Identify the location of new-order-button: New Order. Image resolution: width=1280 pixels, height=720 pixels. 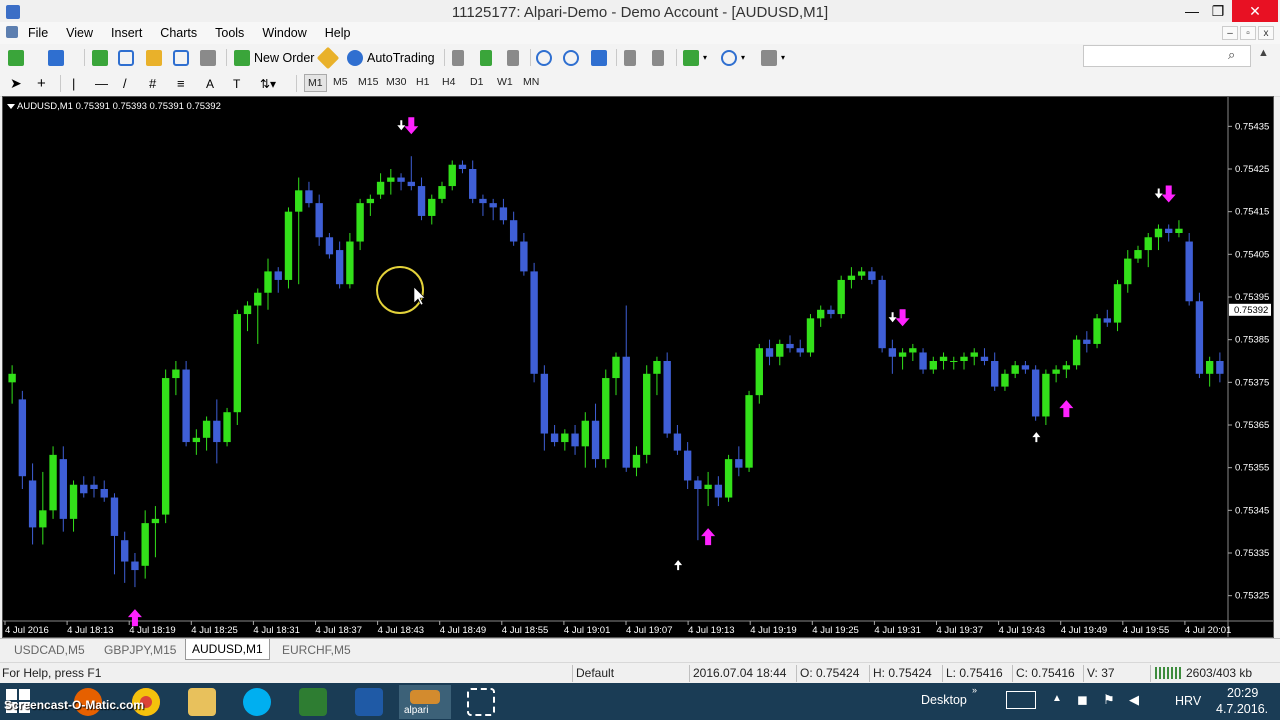
(274, 57).